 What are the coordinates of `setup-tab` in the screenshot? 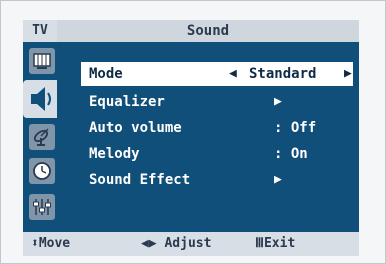 It's located at (42, 171).